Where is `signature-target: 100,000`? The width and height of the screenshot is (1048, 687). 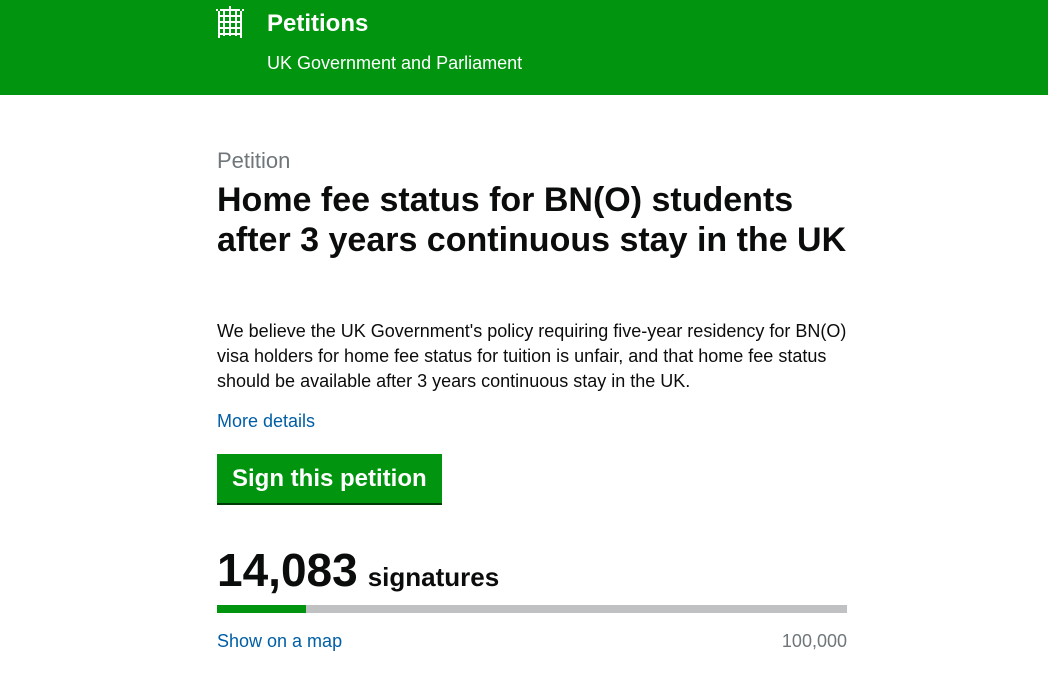 signature-target: 100,000 is located at coordinates (814, 641).